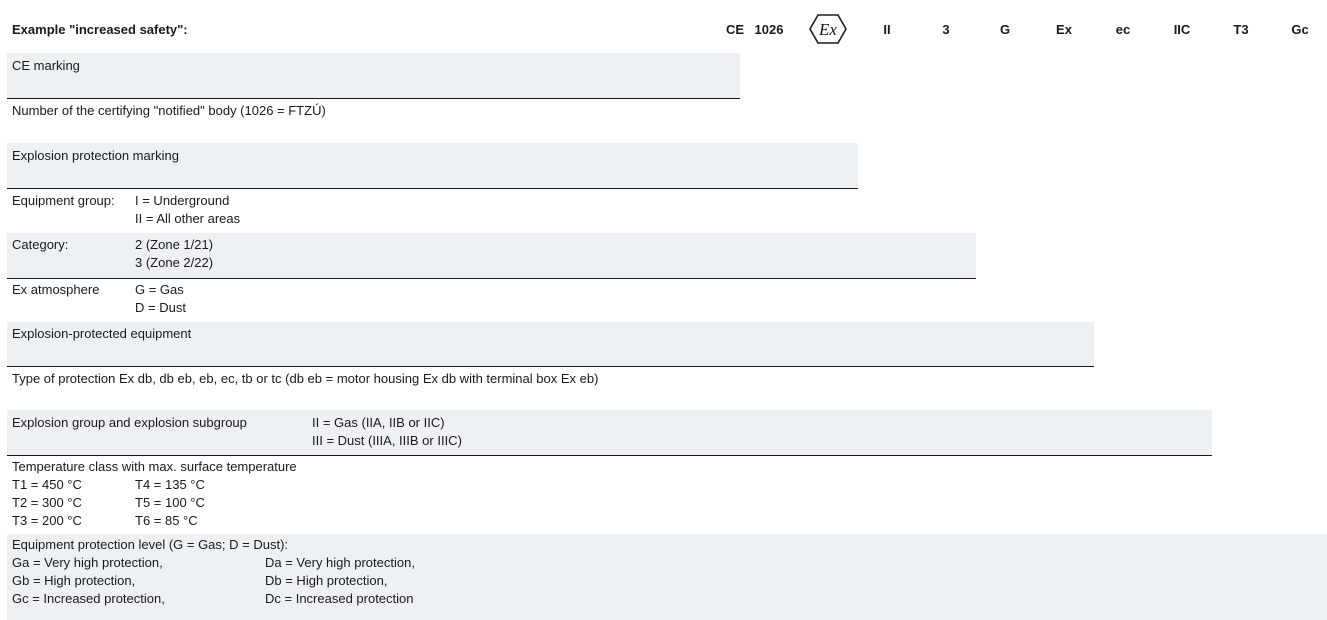 The image size is (1327, 620). I want to click on category-value-1: 2 (Zone 1/21), so click(174, 244).